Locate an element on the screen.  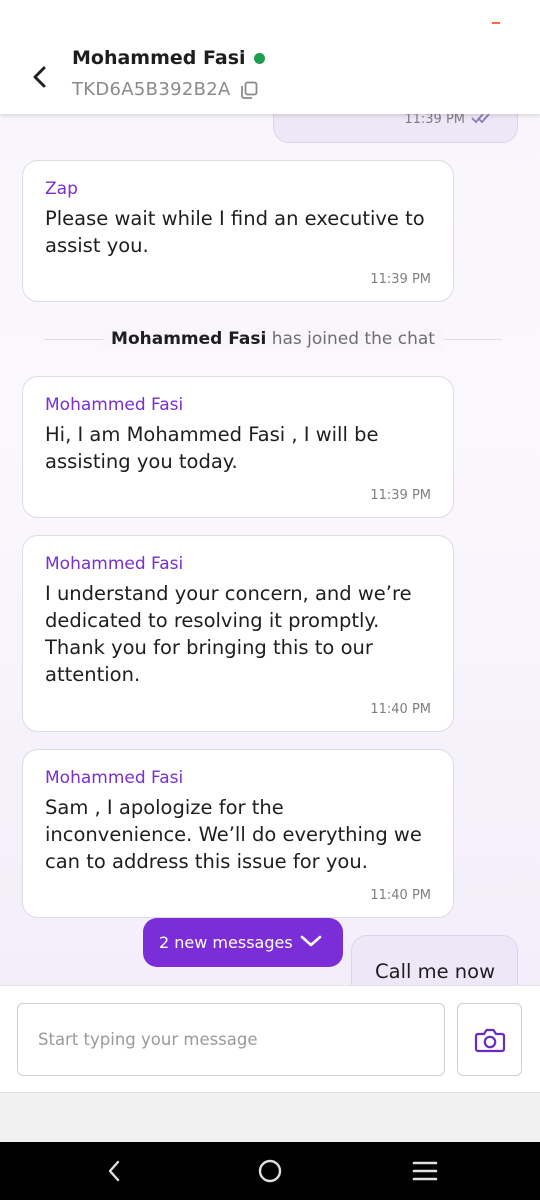
system-join-notice: Mohammed Fasi has joined the chat is located at coordinates (273, 339).